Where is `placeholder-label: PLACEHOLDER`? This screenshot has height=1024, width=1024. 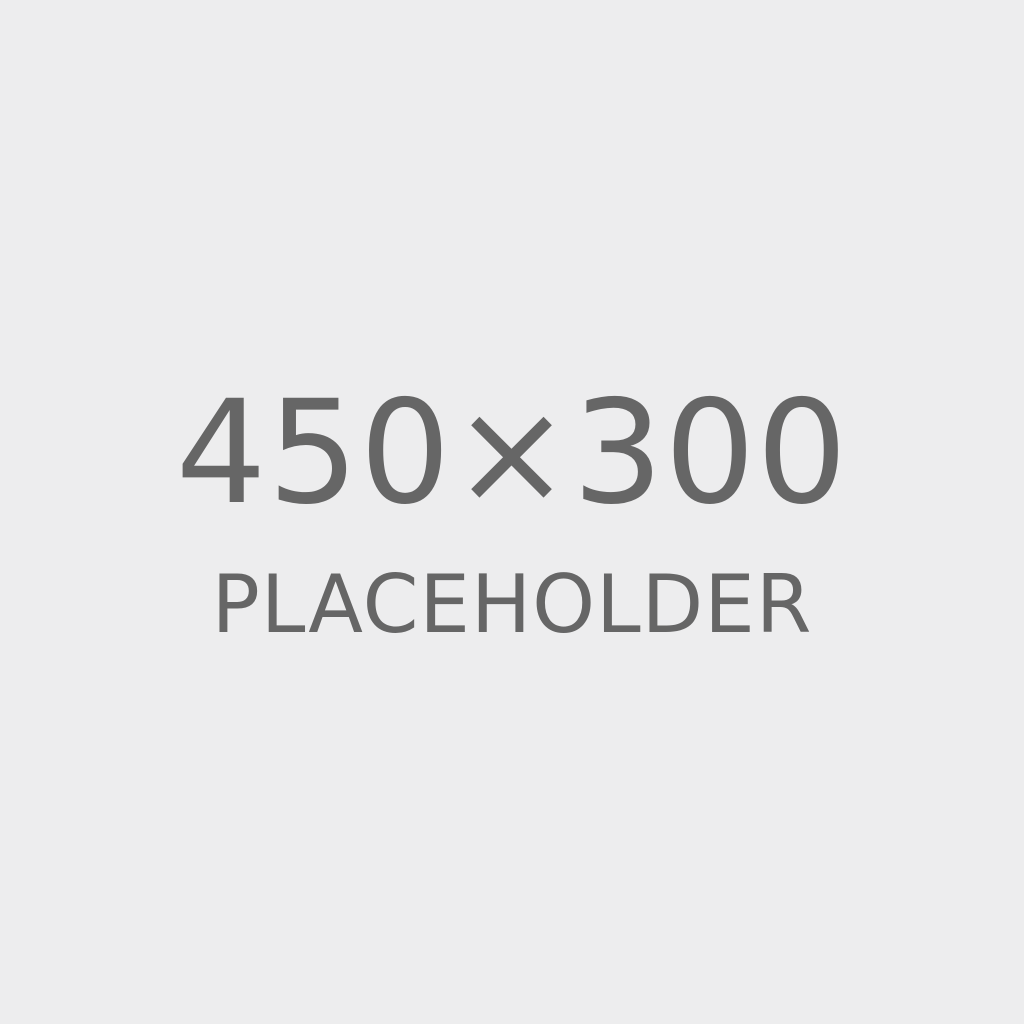 placeholder-label: PLACEHOLDER is located at coordinates (512, 604).